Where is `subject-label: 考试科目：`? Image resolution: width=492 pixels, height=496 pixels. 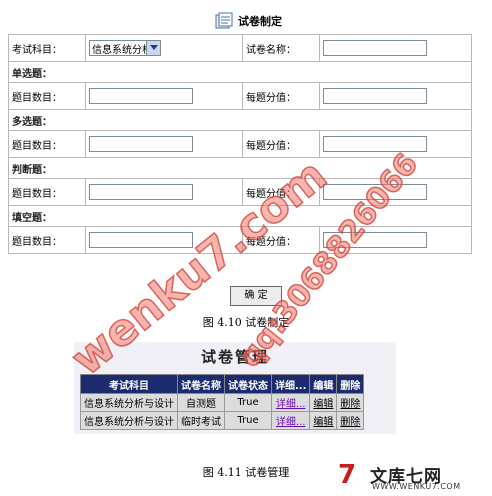 subject-label: 考试科目： is located at coordinates (47, 48).